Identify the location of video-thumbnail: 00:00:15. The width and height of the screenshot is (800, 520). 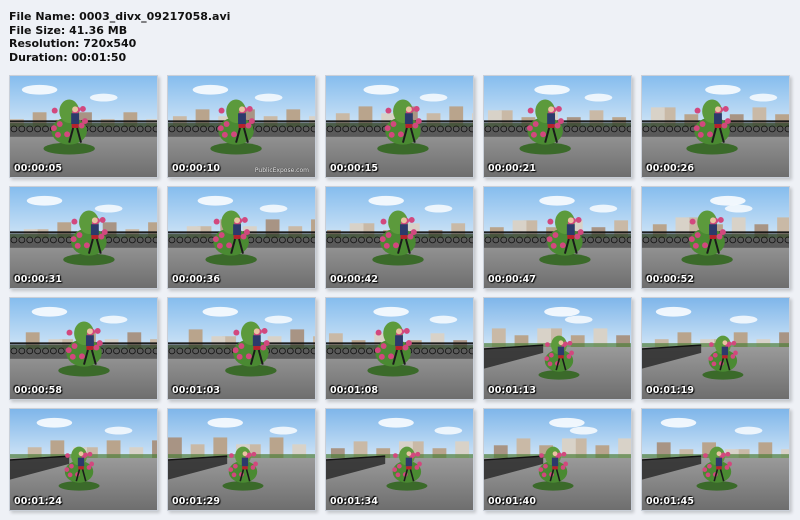
(399, 126).